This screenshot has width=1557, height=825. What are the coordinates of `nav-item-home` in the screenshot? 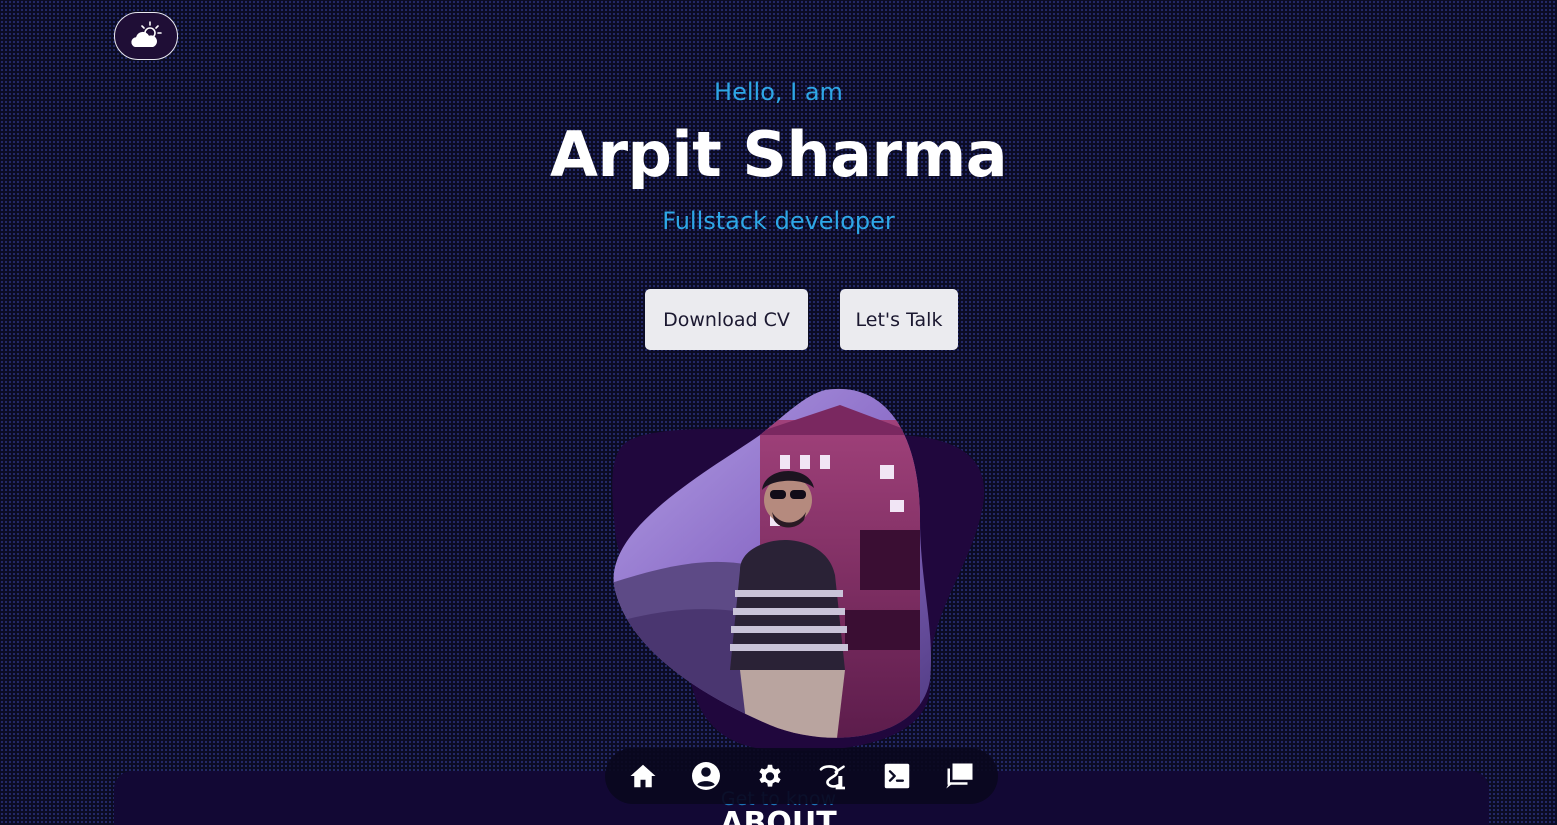 It's located at (643, 776).